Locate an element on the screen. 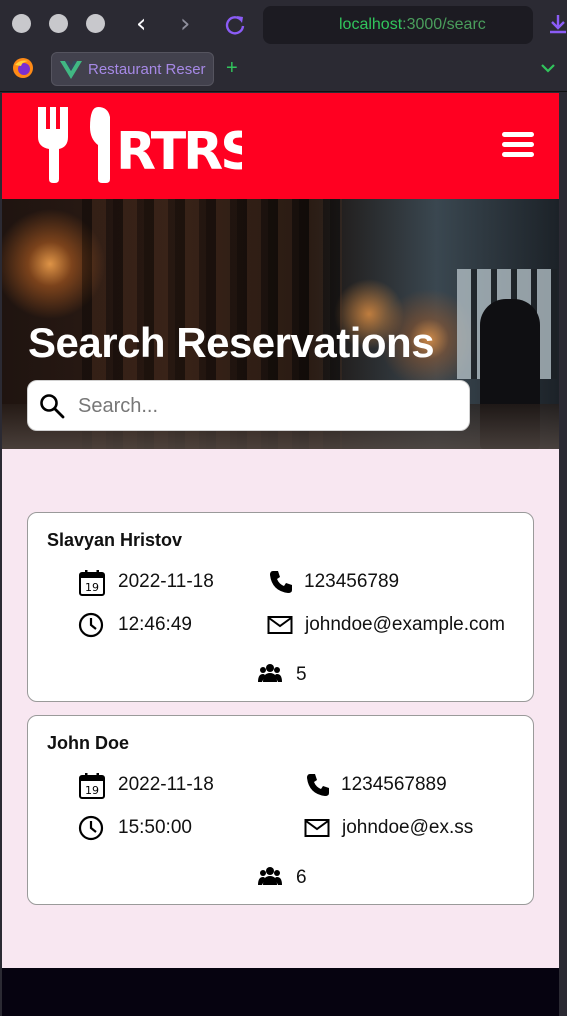 The height and width of the screenshot is (1016, 567). search-icon is located at coordinates (52, 406).